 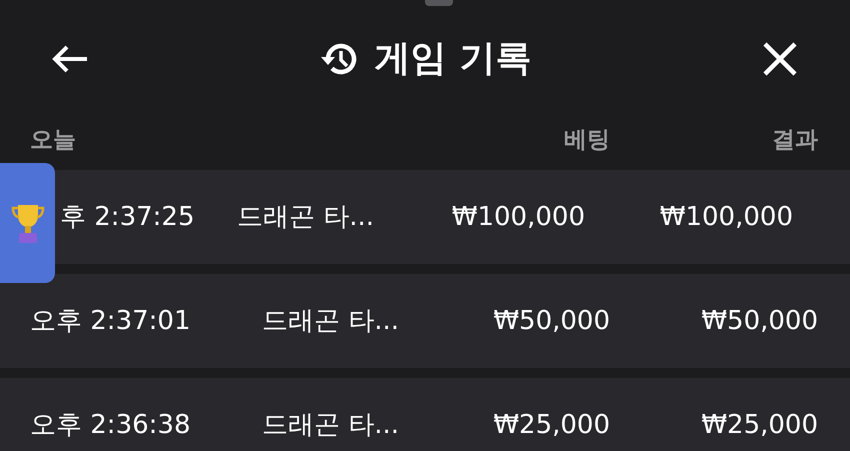 What do you see at coordinates (759, 321) in the screenshot?
I see `result-cell-text: ₩50,000` at bounding box center [759, 321].